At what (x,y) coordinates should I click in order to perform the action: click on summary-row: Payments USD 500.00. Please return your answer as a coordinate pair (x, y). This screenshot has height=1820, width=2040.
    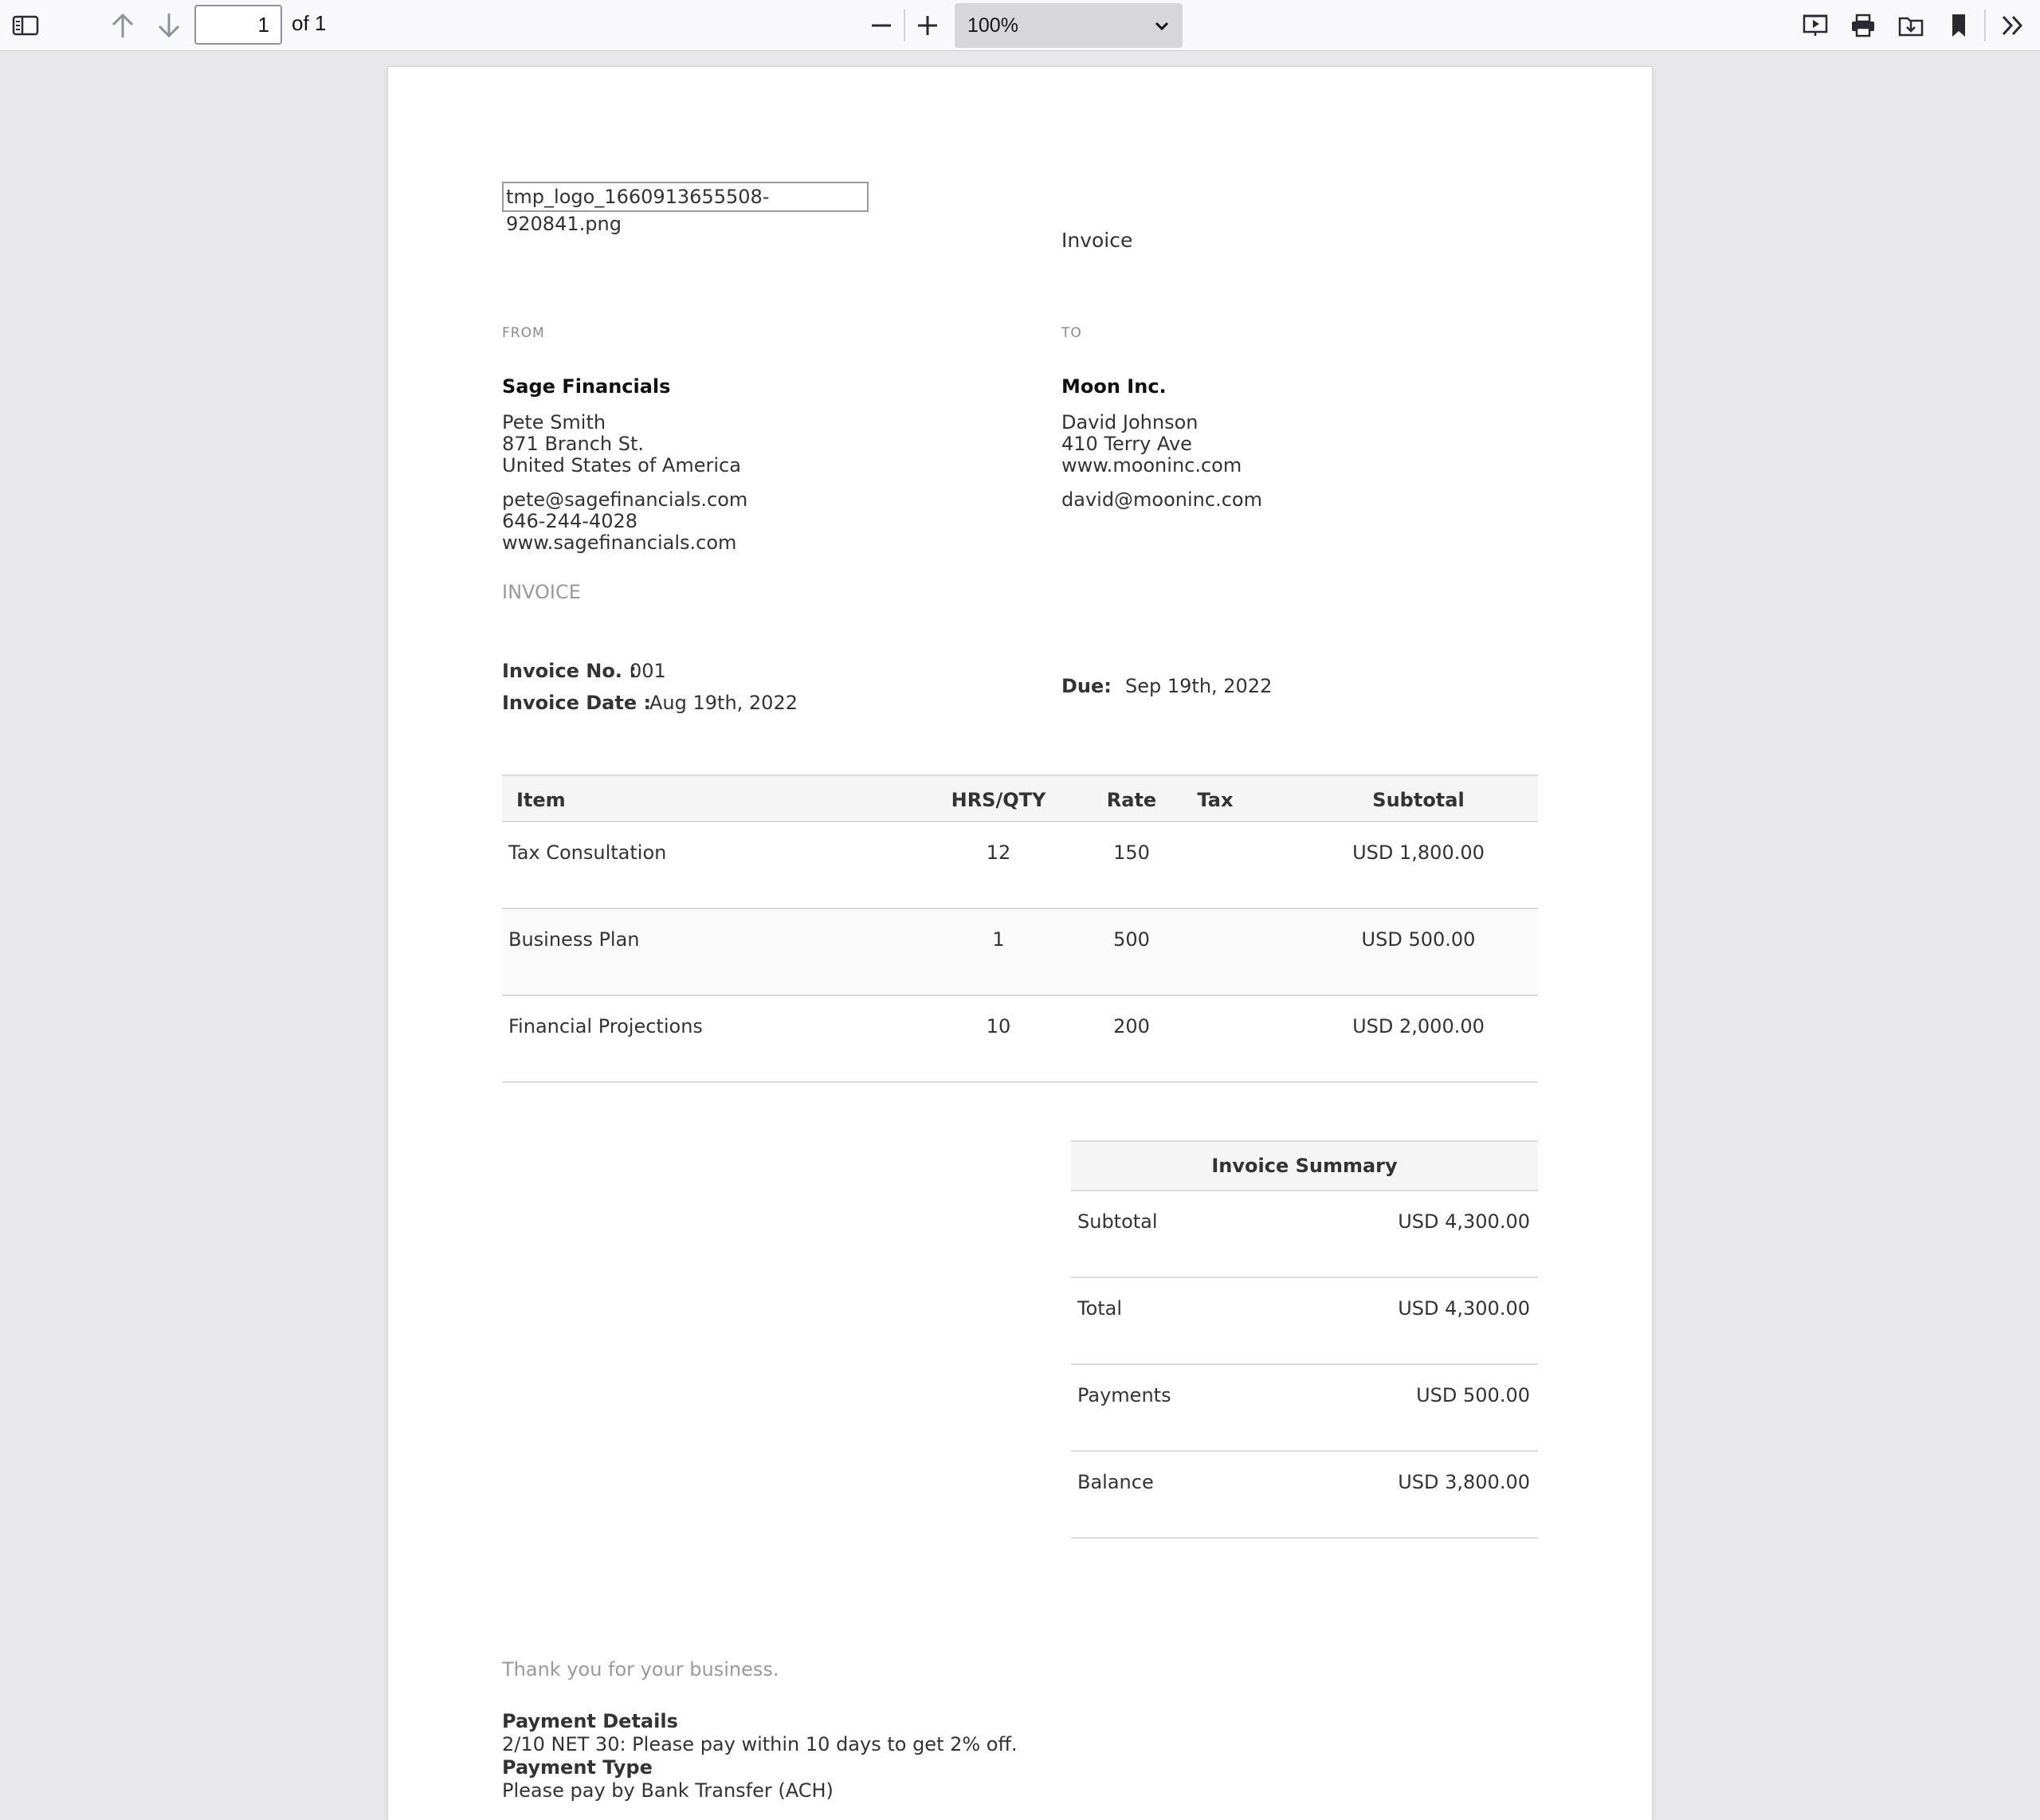
    Looking at the image, I should click on (1304, 1408).